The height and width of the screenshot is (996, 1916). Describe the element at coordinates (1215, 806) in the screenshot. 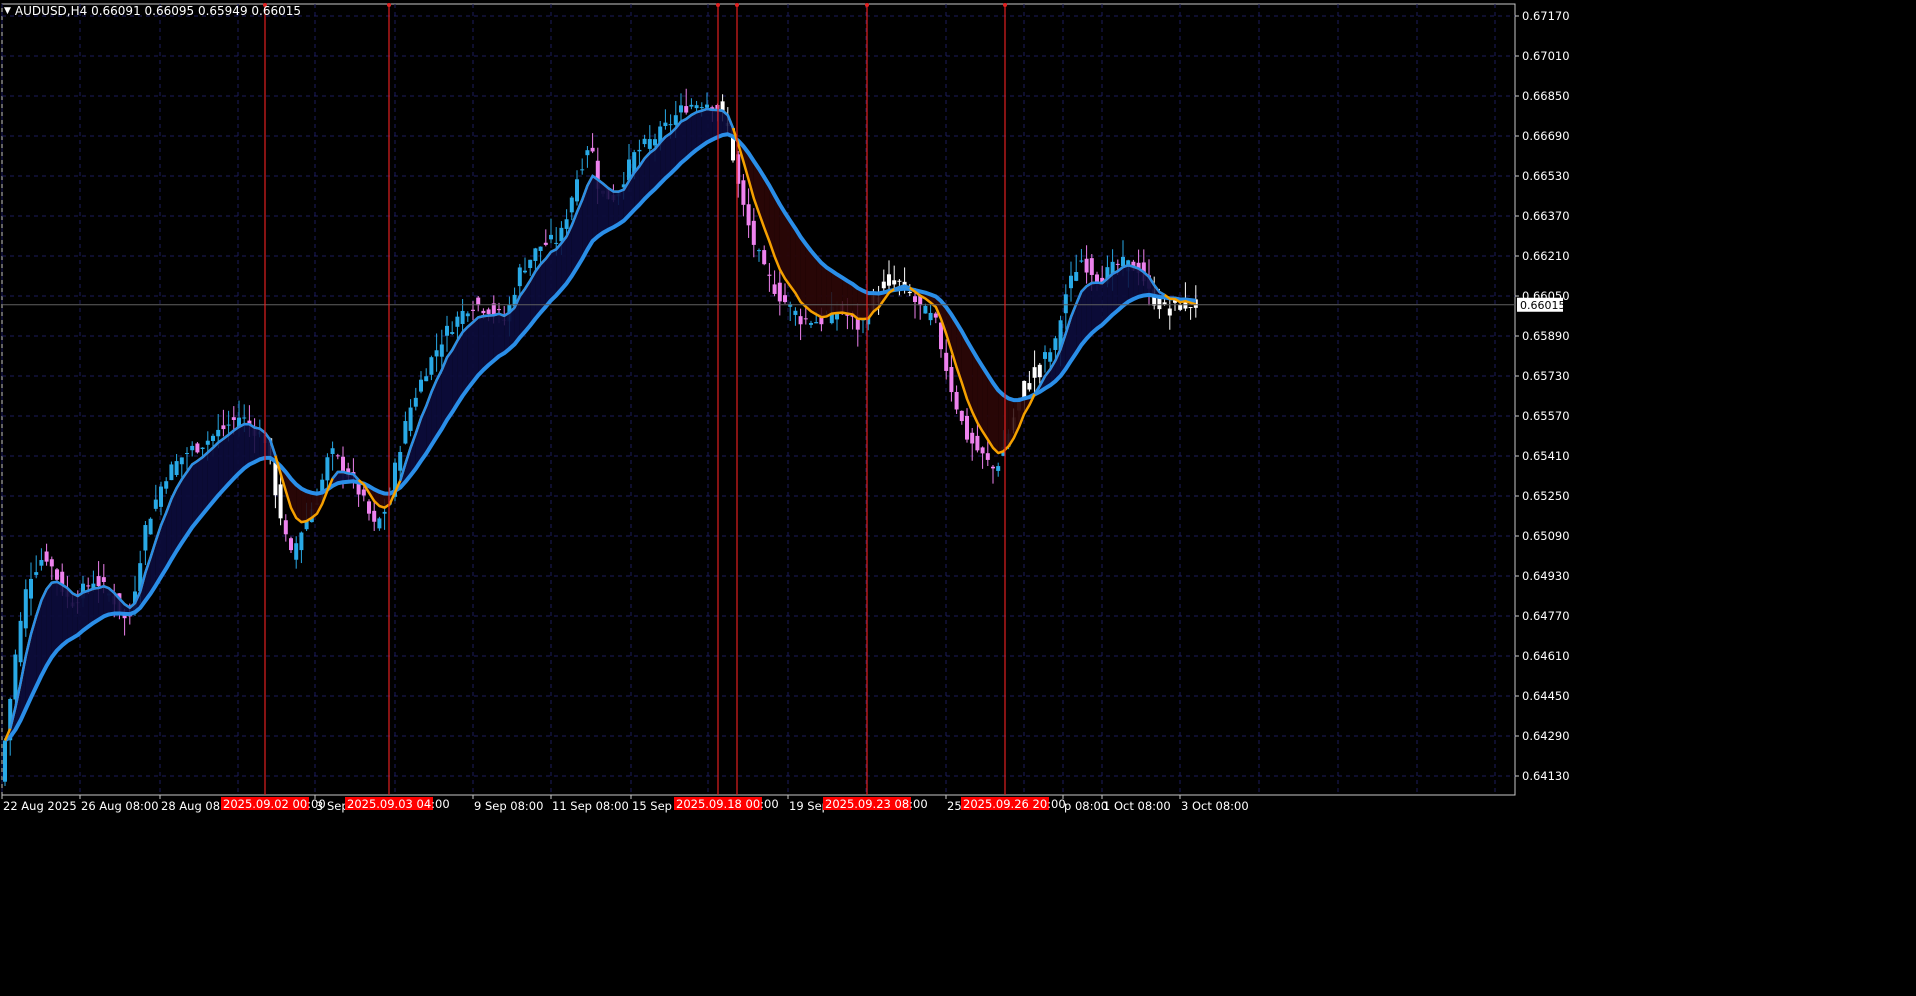

I see `time-axis-label: 3 Oct 08:00` at that location.